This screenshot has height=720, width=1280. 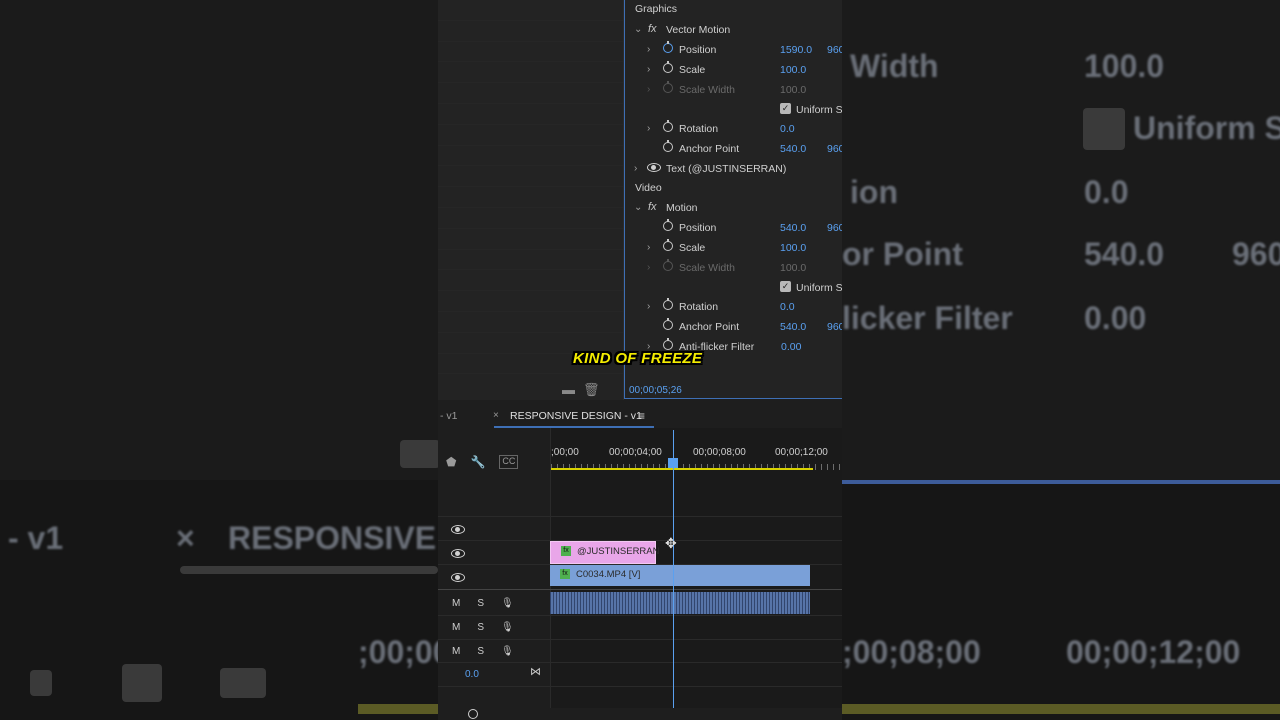 What do you see at coordinates (473, 714) in the screenshot?
I see `zoom-scroll-handle` at bounding box center [473, 714].